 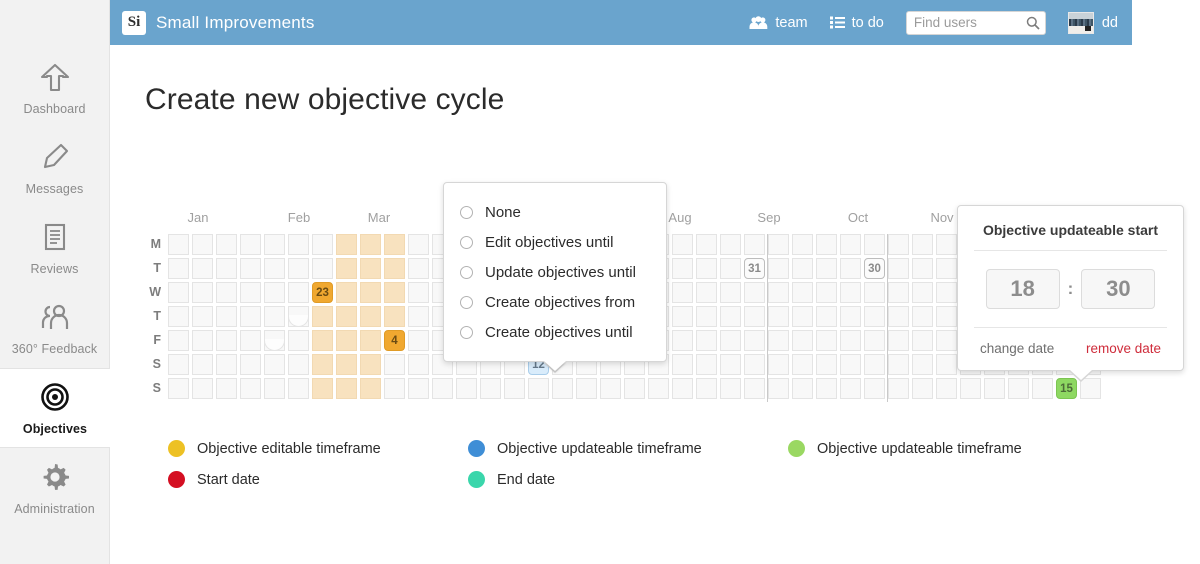 What do you see at coordinates (555, 272) in the screenshot?
I see `radio-option-2: Update objectives until` at bounding box center [555, 272].